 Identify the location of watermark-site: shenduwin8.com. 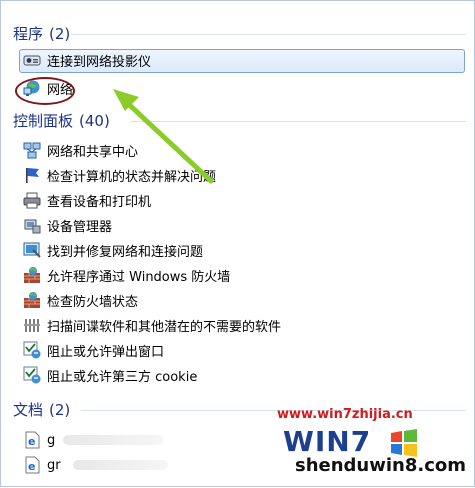
(381, 465).